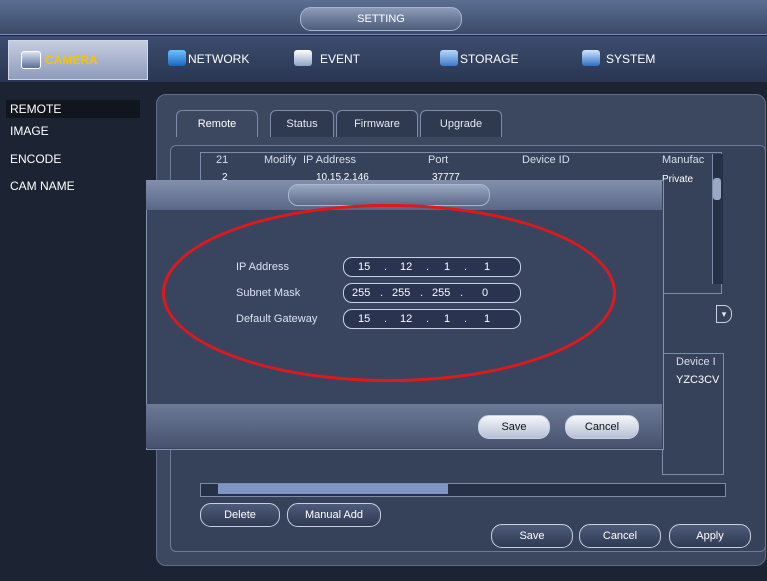 The width and height of the screenshot is (767, 581). I want to click on system-icon, so click(591, 58).